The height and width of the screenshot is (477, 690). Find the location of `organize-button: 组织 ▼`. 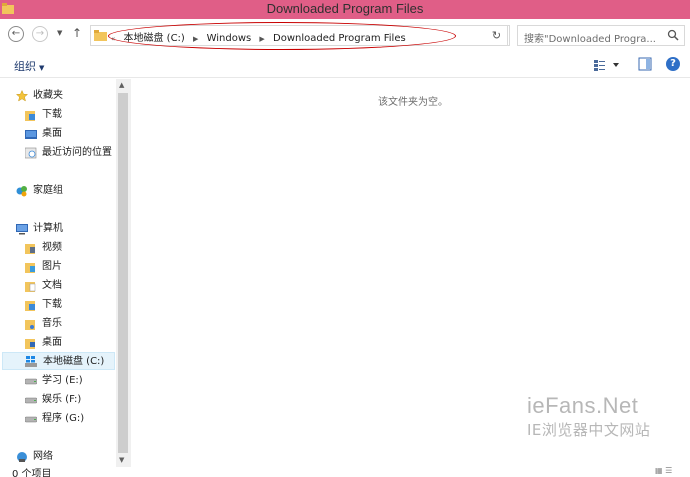

organize-button: 组织 ▼ is located at coordinates (29, 66).